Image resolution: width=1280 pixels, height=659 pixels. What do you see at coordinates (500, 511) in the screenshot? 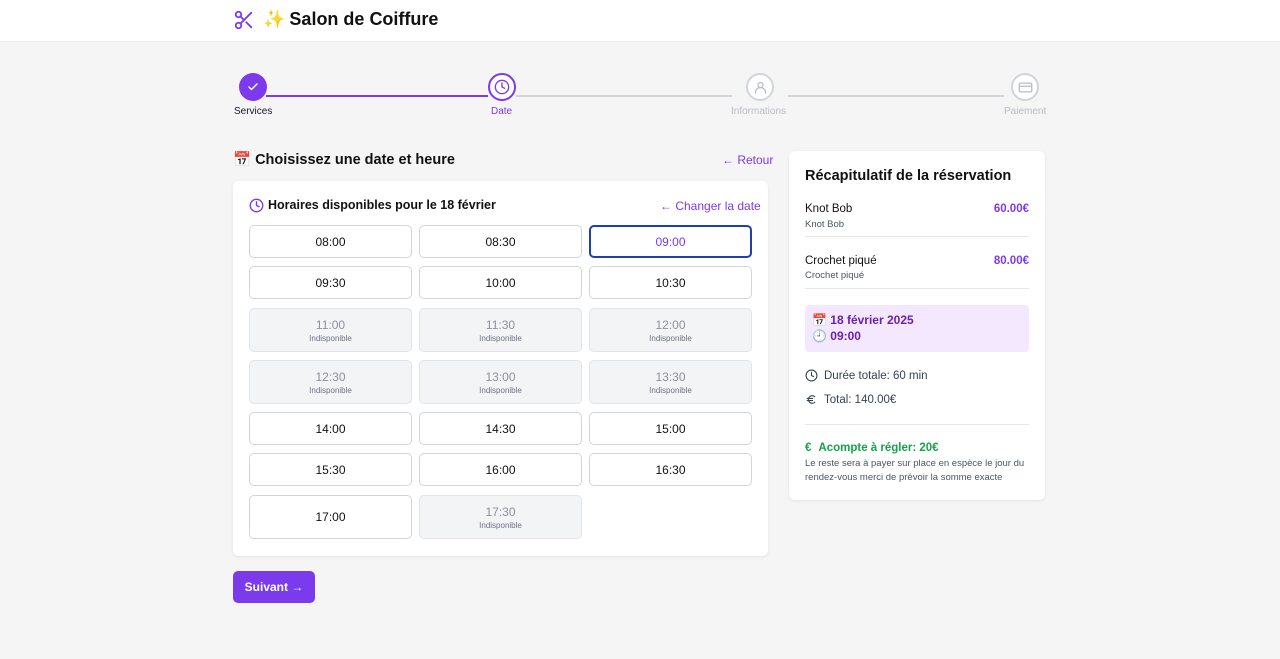
I see `slot-time: 17:30` at bounding box center [500, 511].